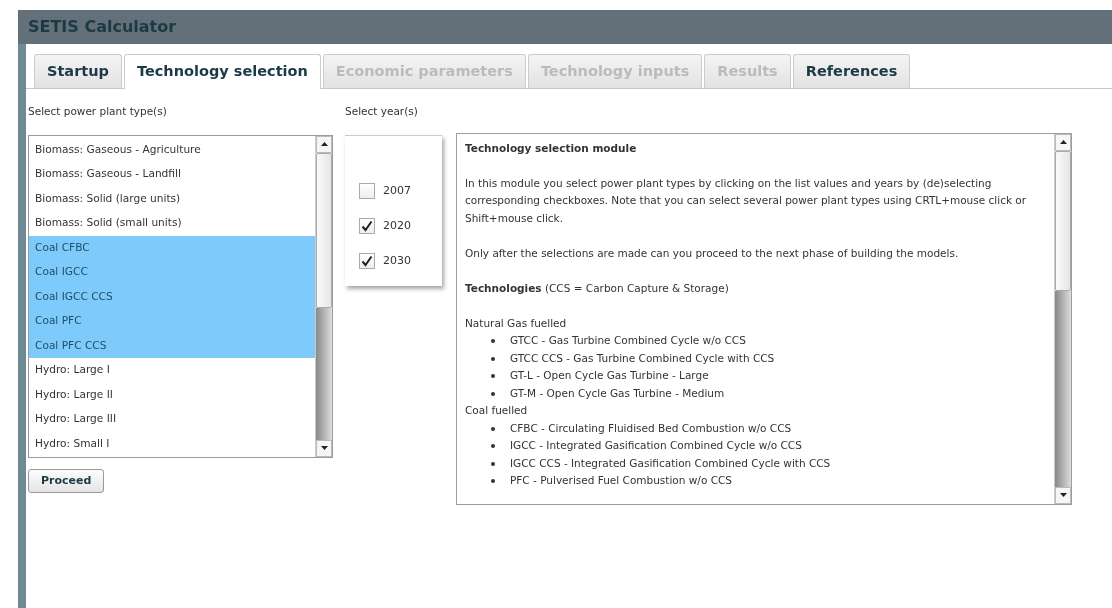 The height and width of the screenshot is (608, 1112). What do you see at coordinates (98, 111) in the screenshot?
I see `list-label: Select power plant type(s)` at bounding box center [98, 111].